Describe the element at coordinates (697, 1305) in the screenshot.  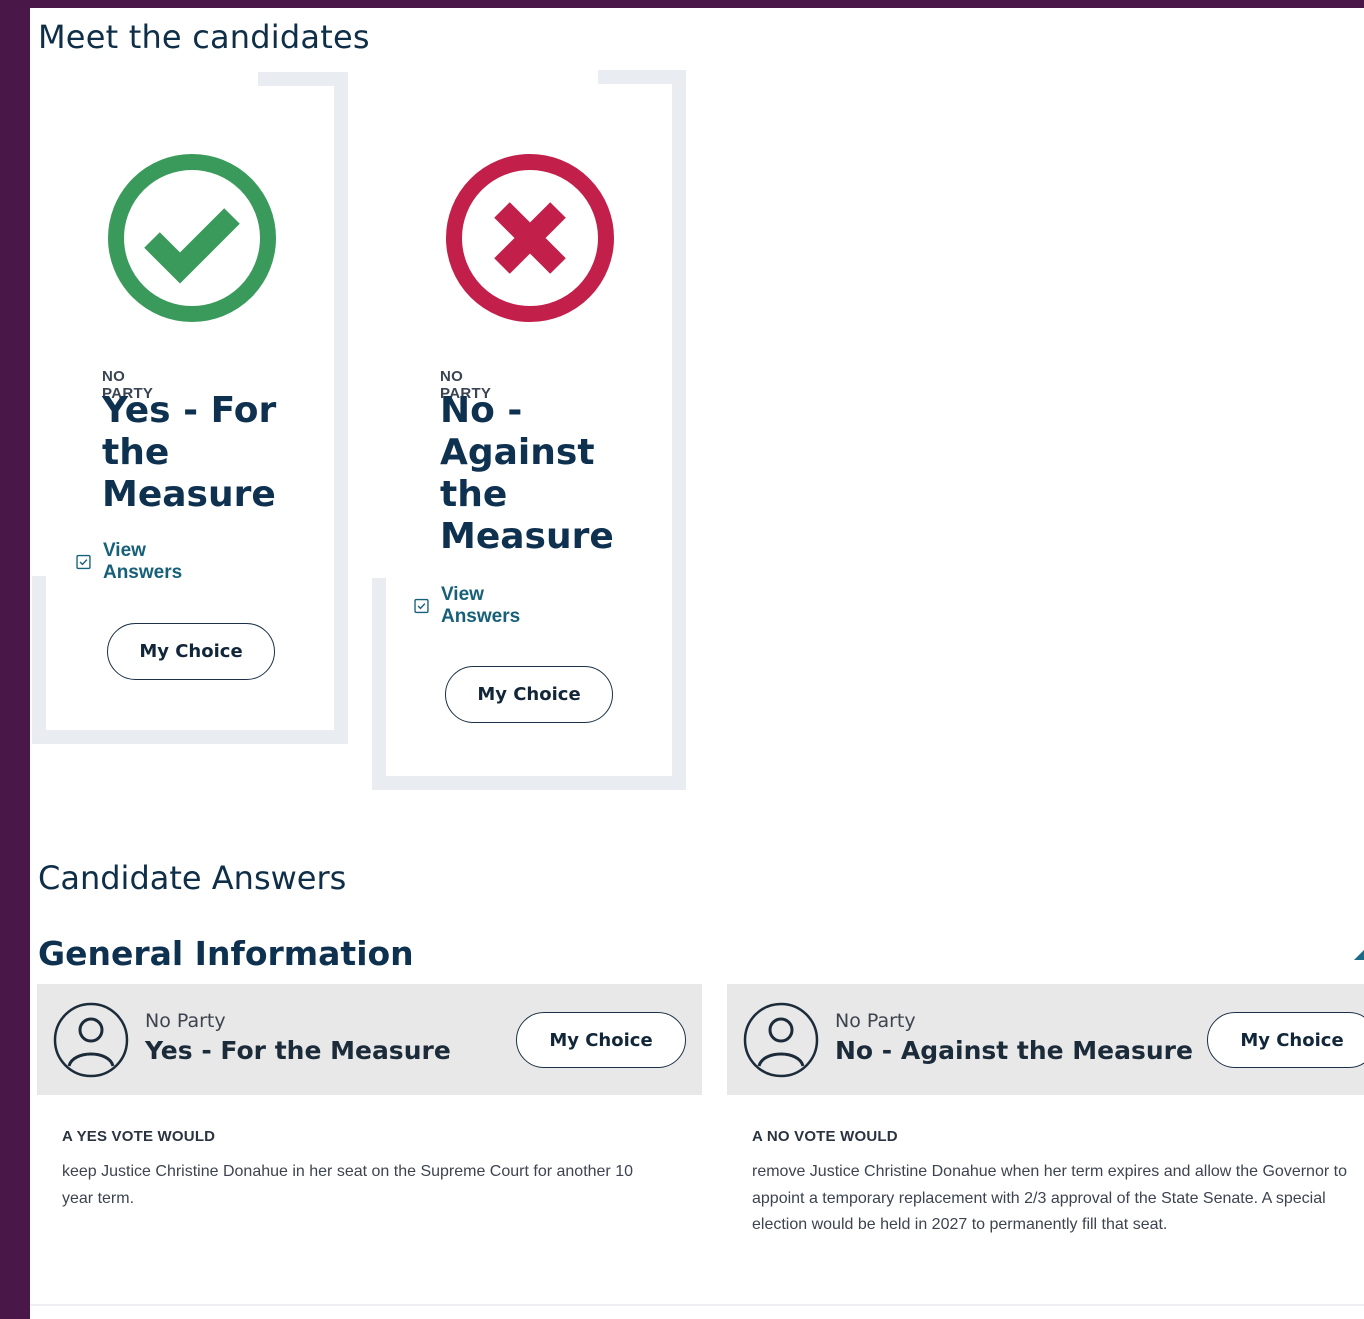
I see `divider` at that location.